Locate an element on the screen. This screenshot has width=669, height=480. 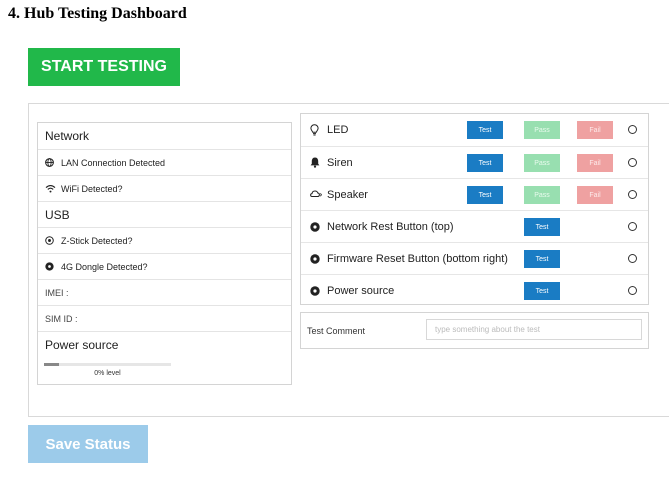
zstick-label: Z-Stick Detected? is located at coordinates (97, 240).